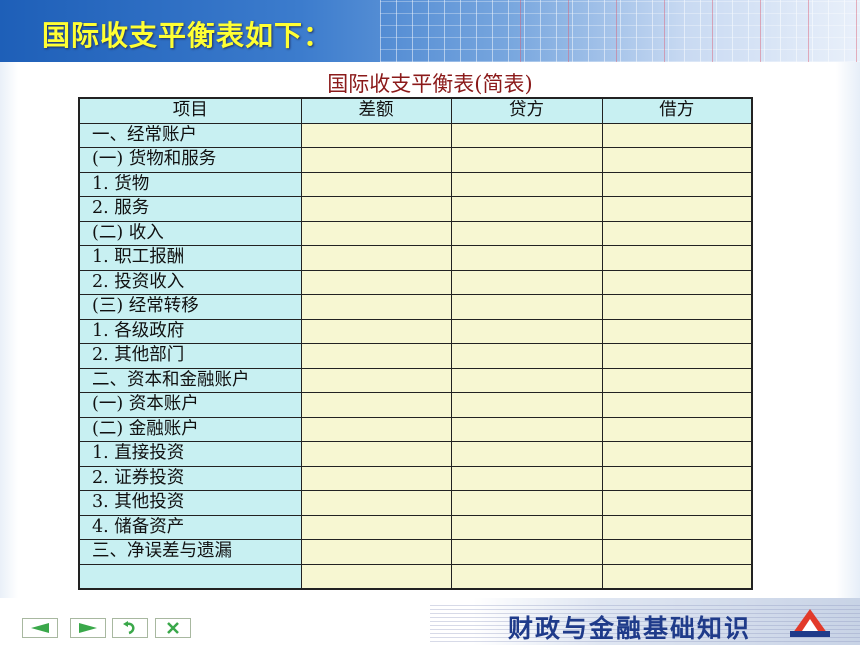 The image size is (860, 645). I want to click on header-line-decoration, so click(690, 31).